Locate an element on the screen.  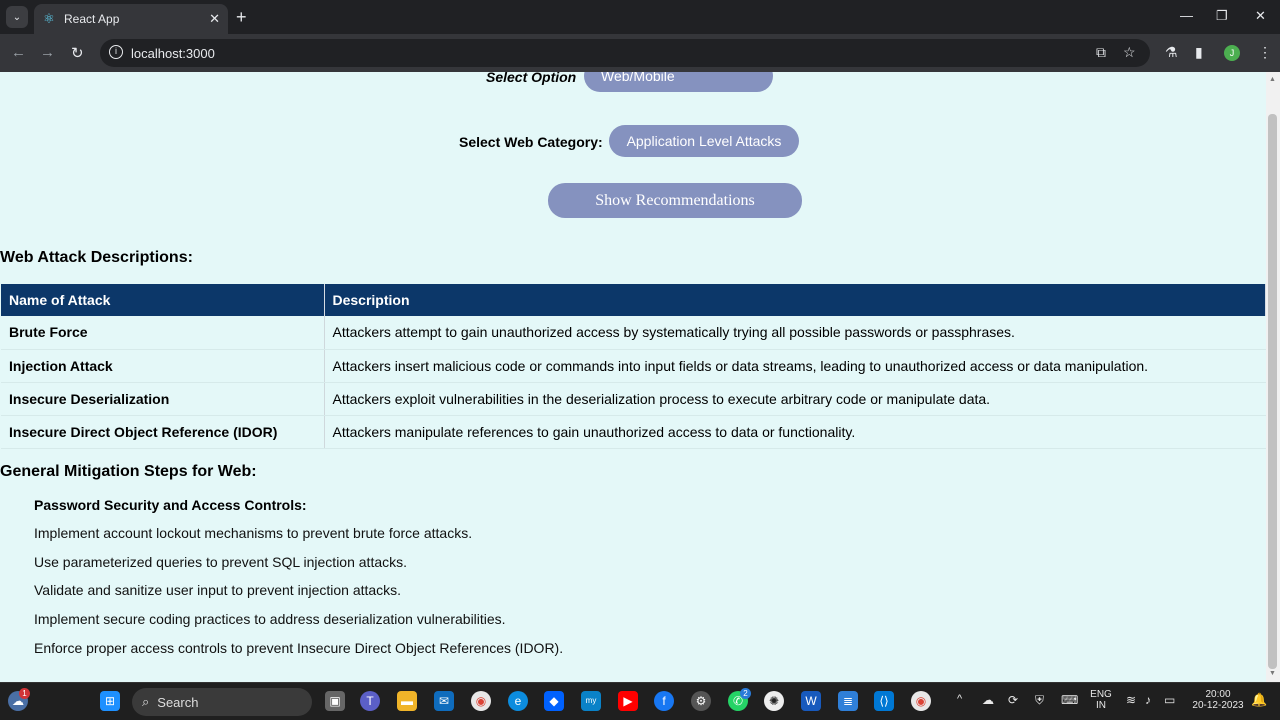
task-view-icon: ▣ is located at coordinates (335, 701).